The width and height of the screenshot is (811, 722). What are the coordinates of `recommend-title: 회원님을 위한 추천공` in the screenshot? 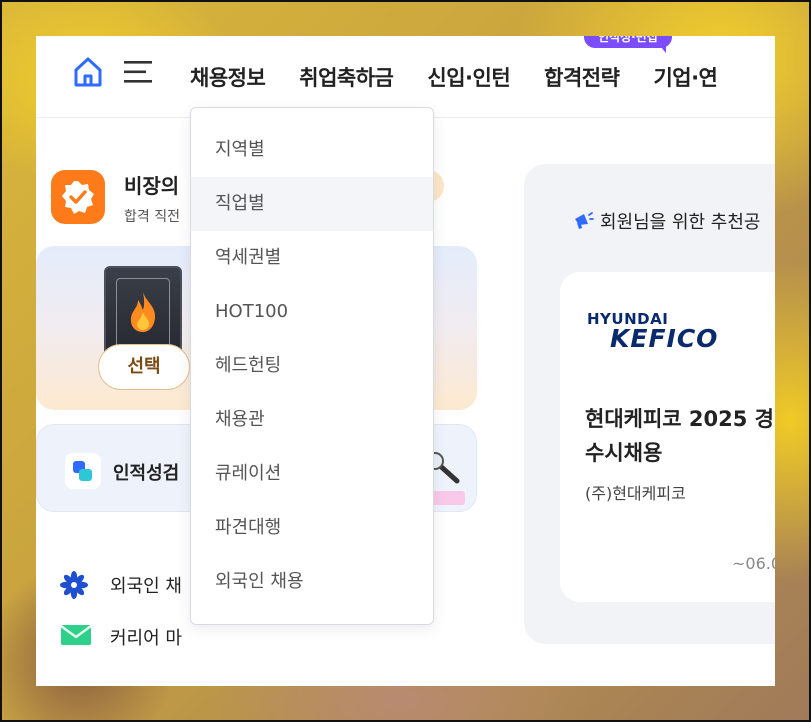 It's located at (666, 221).